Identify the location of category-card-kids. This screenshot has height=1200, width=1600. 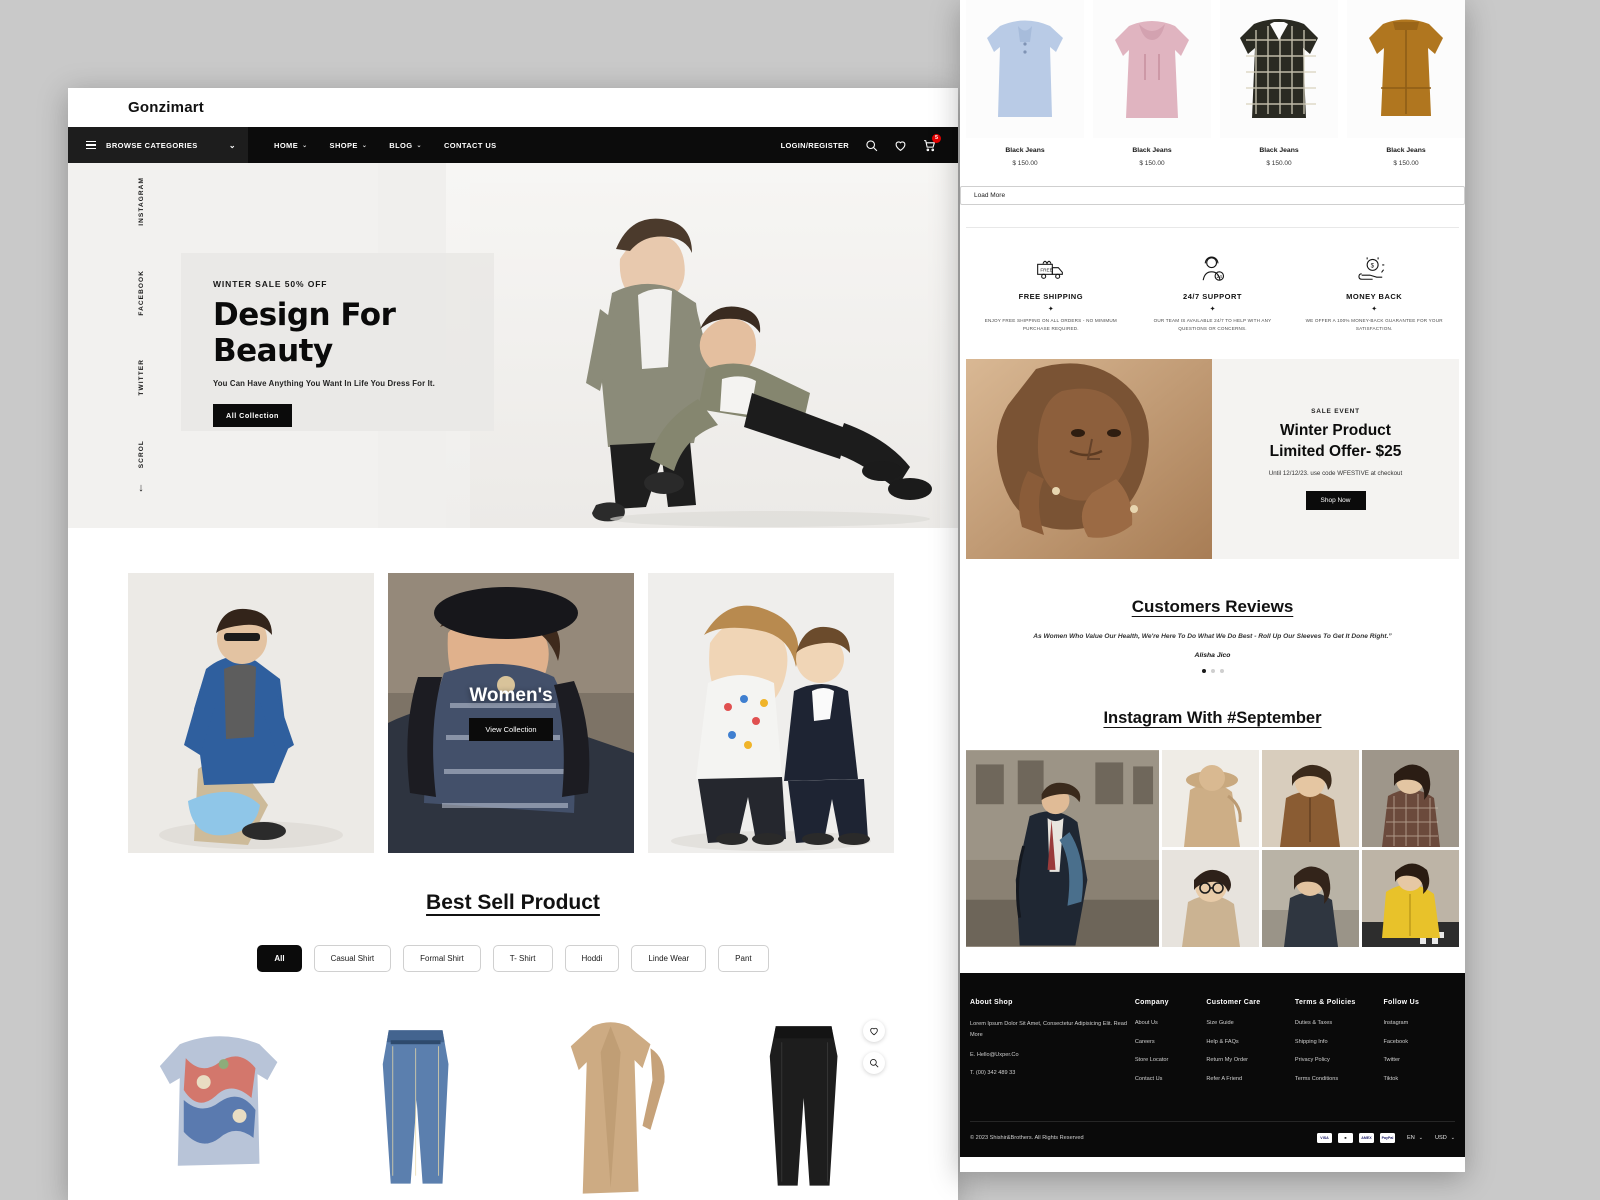
(771, 713).